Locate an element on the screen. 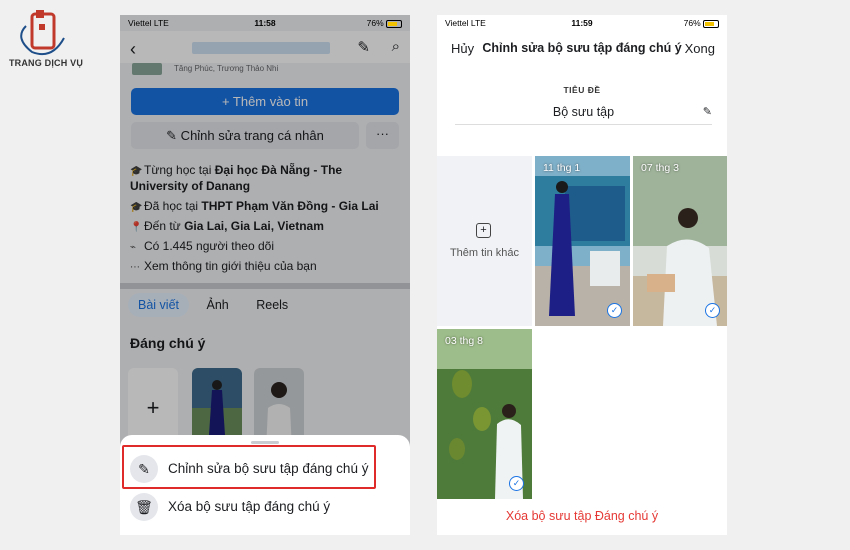  title-label: TIÊU ĐỀ is located at coordinates (582, 90).